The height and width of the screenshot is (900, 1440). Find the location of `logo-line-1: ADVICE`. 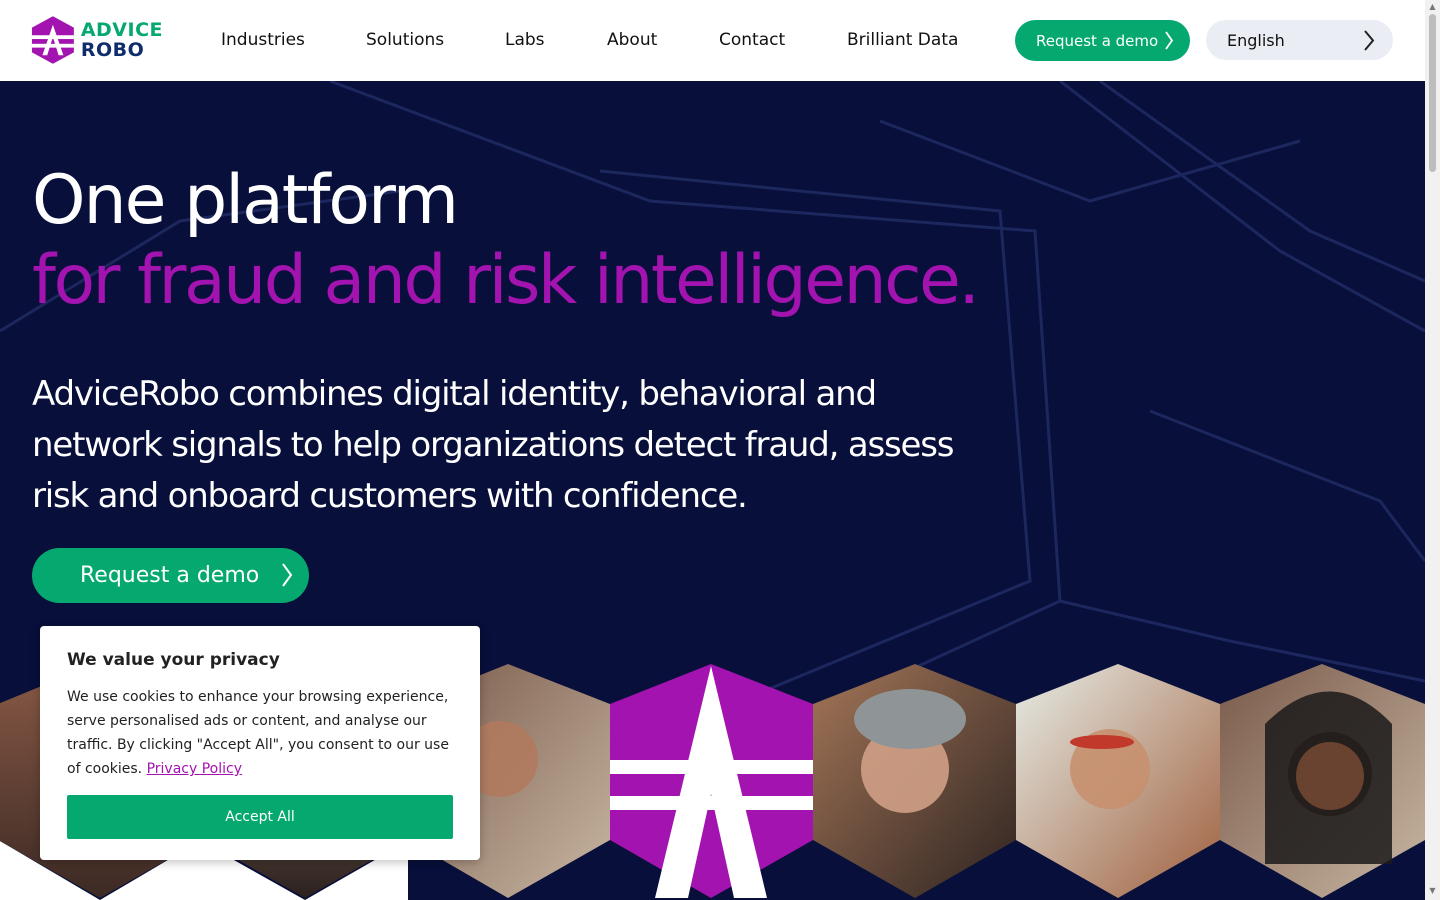

logo-line-1: ADVICE is located at coordinates (121, 30).